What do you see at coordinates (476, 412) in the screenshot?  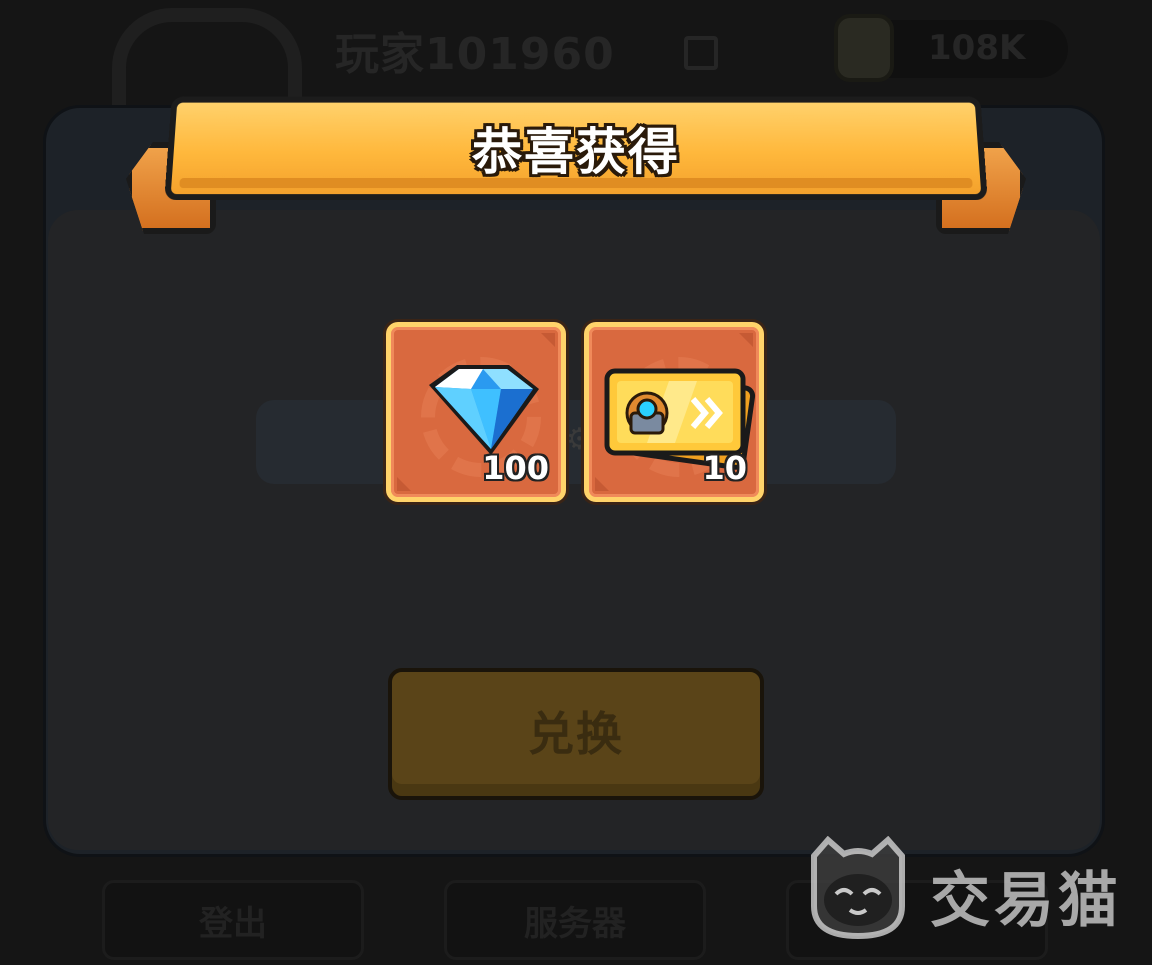 I see `reward-item-diamond: 100` at bounding box center [476, 412].